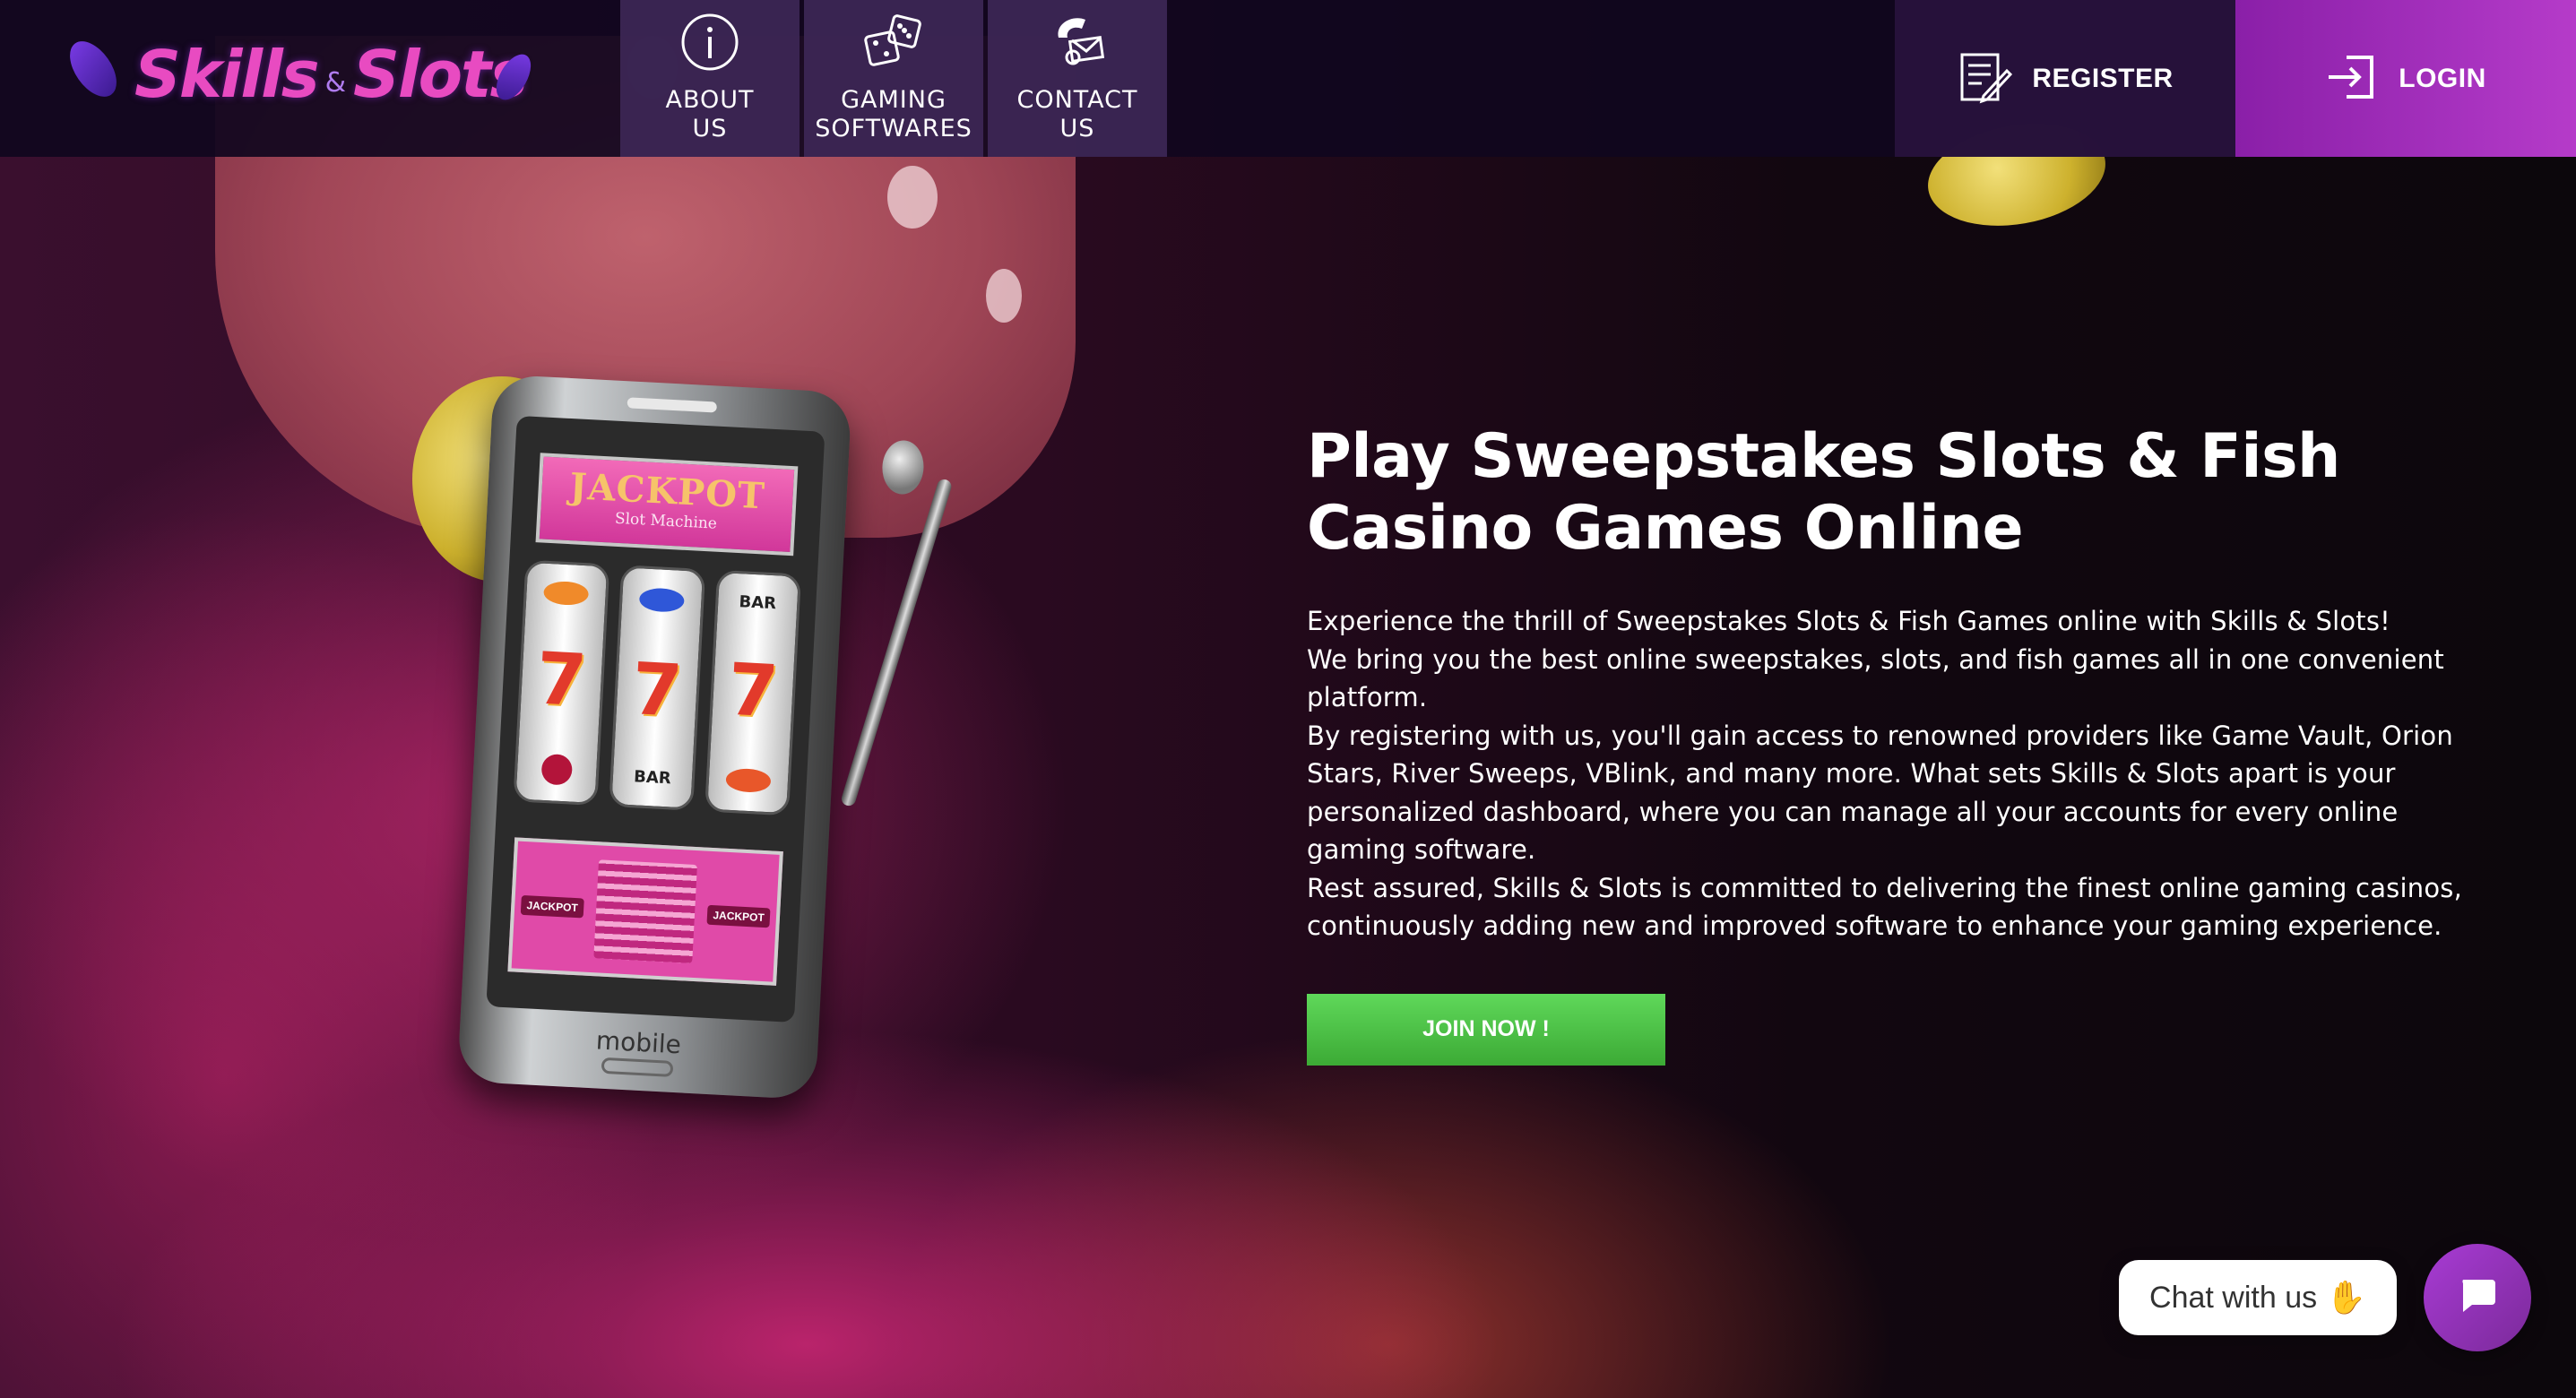 Image resolution: width=2576 pixels, height=1398 pixels. What do you see at coordinates (557, 769) in the screenshot?
I see `cherry-icon` at bounding box center [557, 769].